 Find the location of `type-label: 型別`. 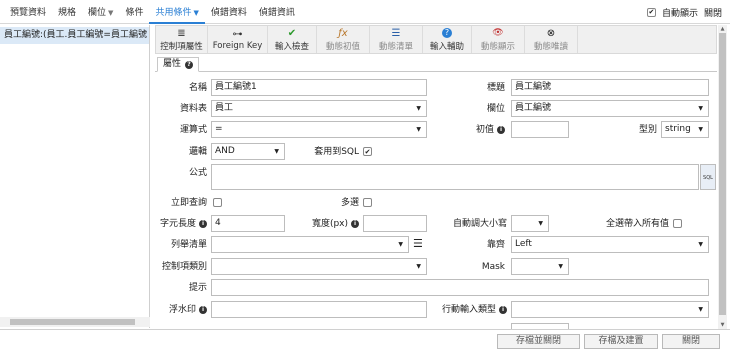

type-label: 型別 is located at coordinates (647, 130).